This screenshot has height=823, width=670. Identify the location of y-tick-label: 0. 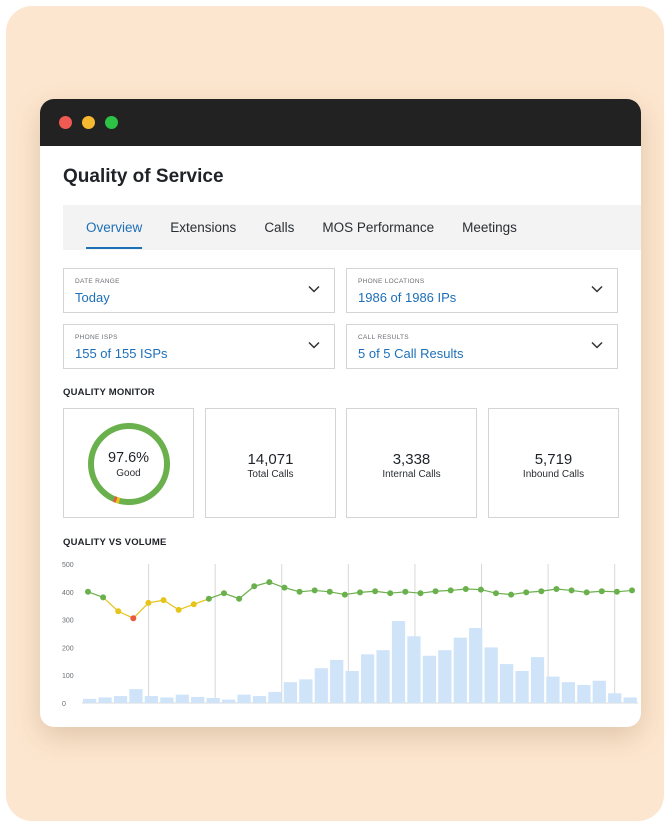
(64, 704).